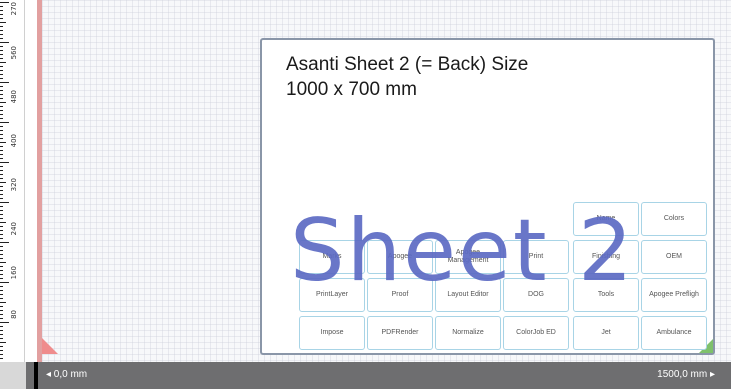 Image resolution: width=731 pixels, height=389 pixels. What do you see at coordinates (332, 295) in the screenshot?
I see `button-printlayer: PrintLayer` at bounding box center [332, 295].